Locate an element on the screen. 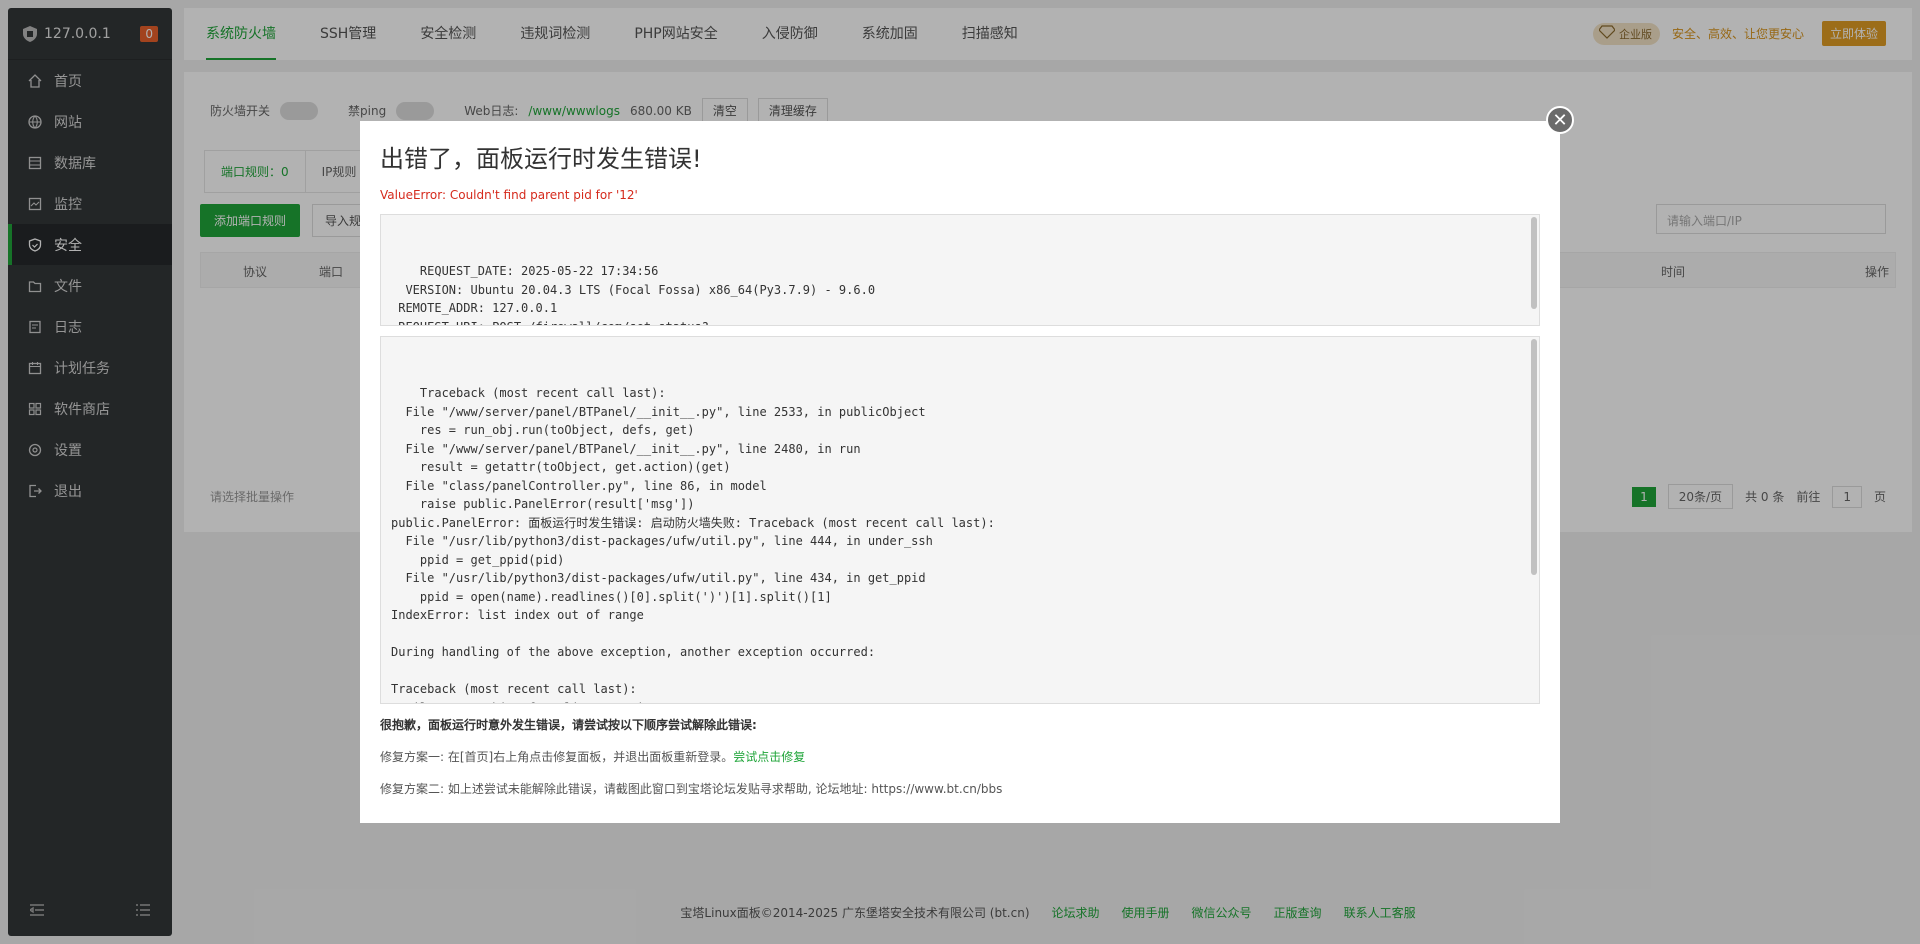  fix-option-one: 修复方案一: 在[首页]右上角点击修复面板，并退出面板重新登录。尝试点击修复 is located at coordinates (593, 757).